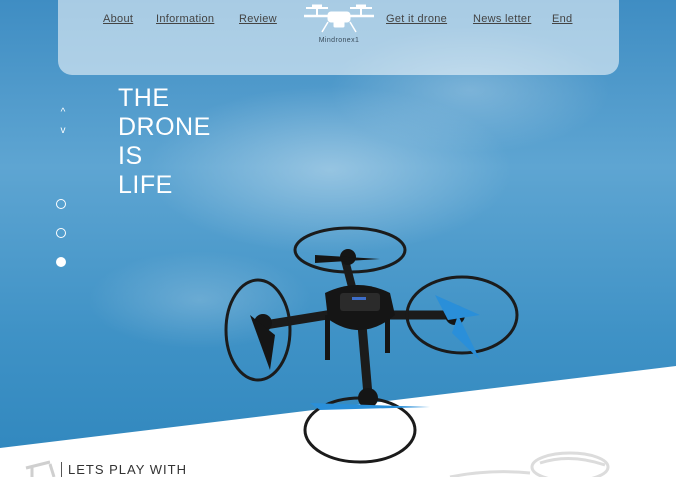  Describe the element at coordinates (502, 19) in the screenshot. I see `nav-link-news-letter: News letter` at that location.